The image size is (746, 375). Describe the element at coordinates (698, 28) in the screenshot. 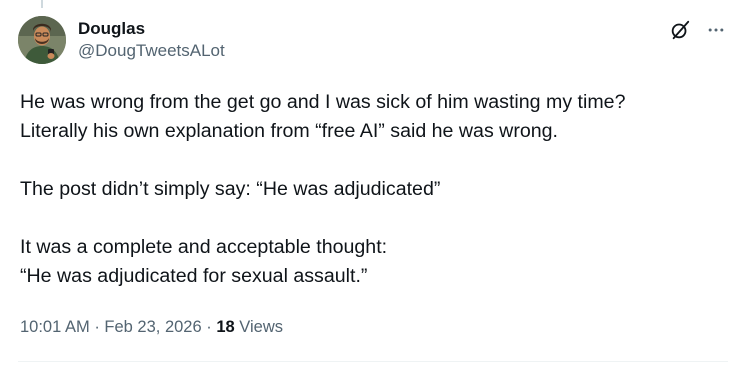

I see `header-actions` at that location.